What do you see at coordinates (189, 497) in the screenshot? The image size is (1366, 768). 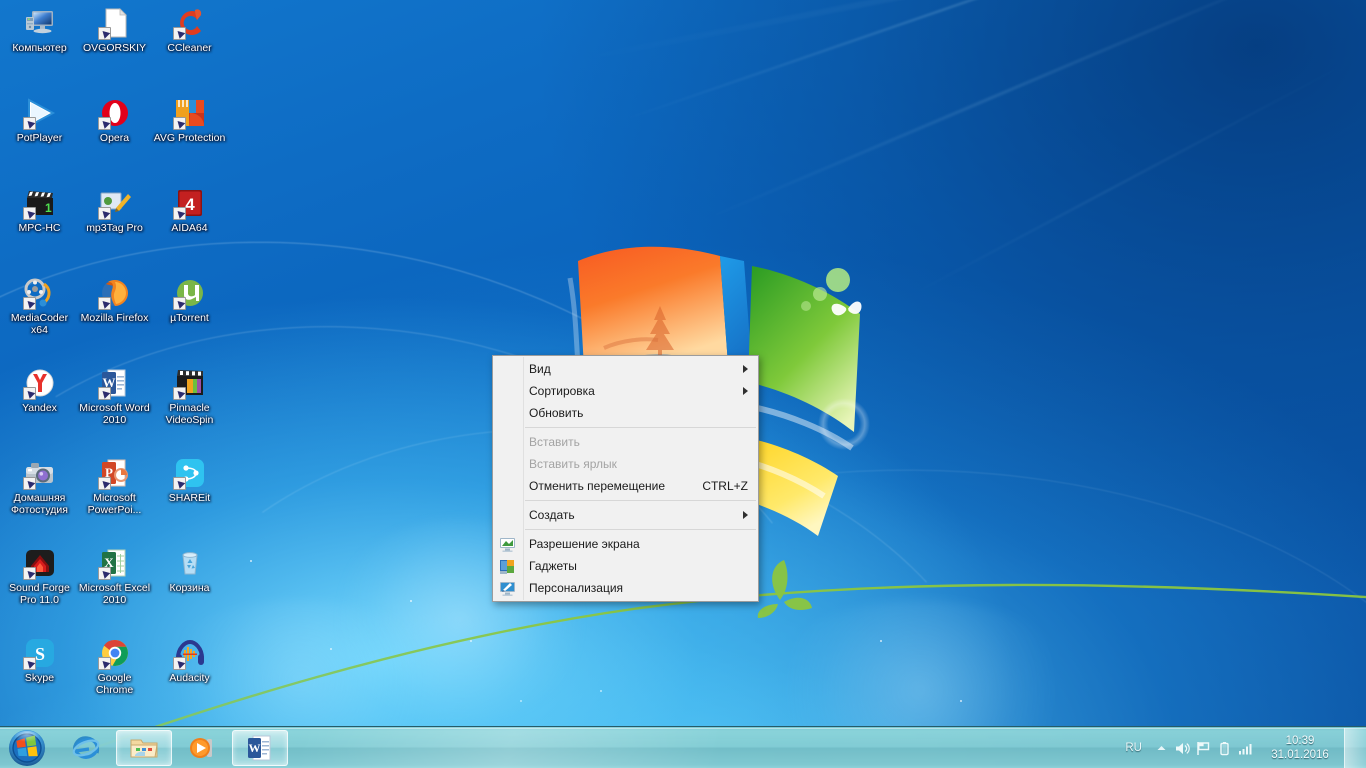 I see `desktop-icon-shareit: SHAREit` at bounding box center [189, 497].